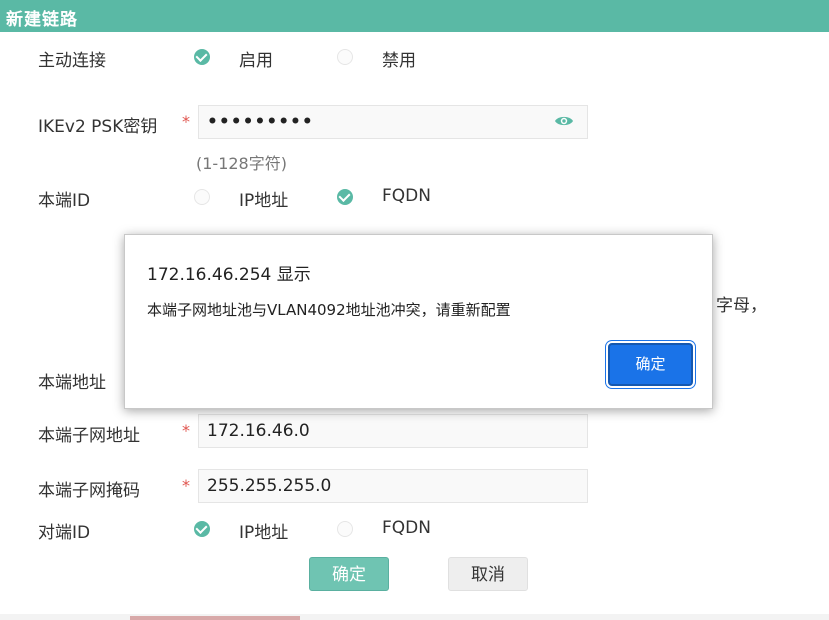 This screenshot has height=620, width=829. I want to click on psk-hint: (1-128字符), so click(241, 163).